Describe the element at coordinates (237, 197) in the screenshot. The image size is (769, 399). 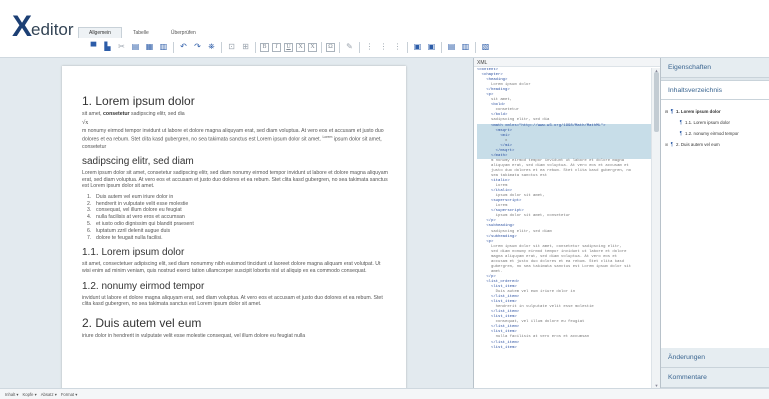
I see `list-item: 1. Duis autem vel eum iriure dolor in` at that location.